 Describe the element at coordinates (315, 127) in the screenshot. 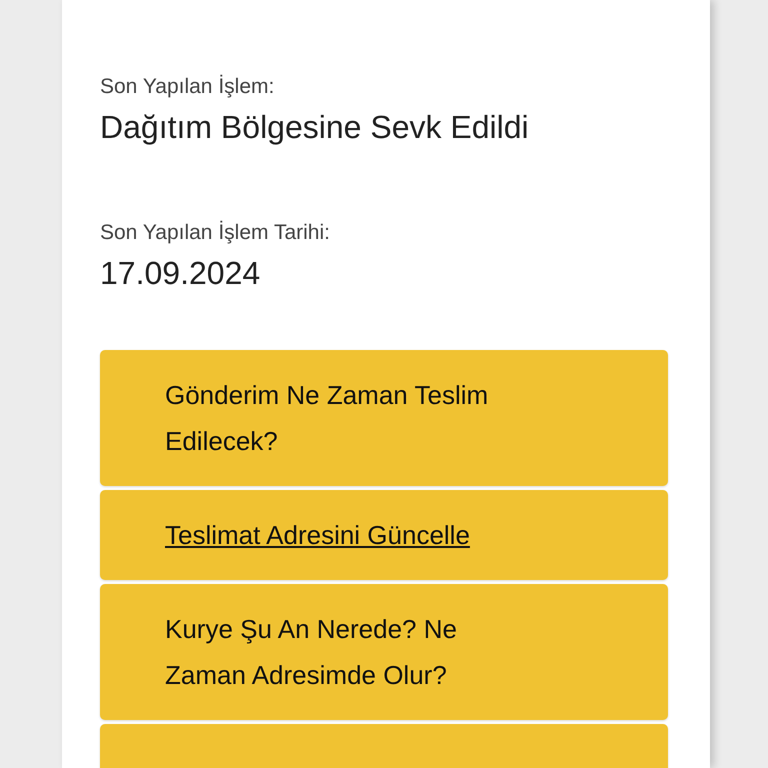

I see `field-value: Dağıtım Bölgesine Sevk Edildi` at that location.